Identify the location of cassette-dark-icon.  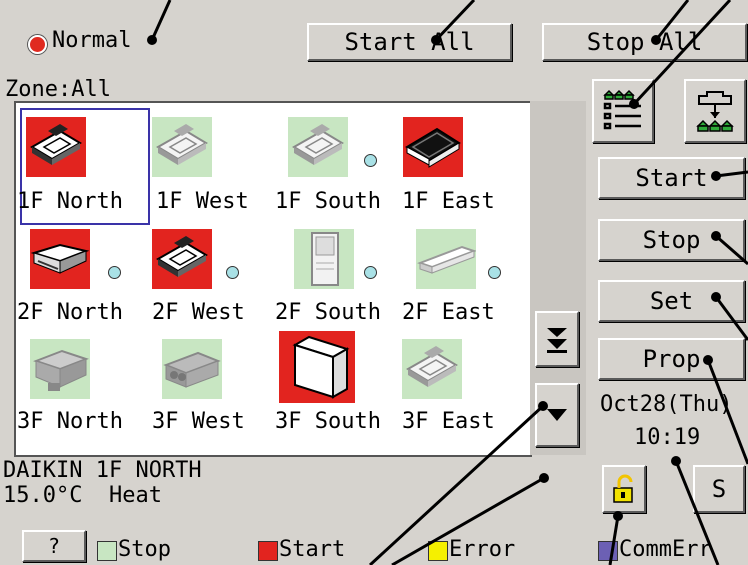
(433, 147).